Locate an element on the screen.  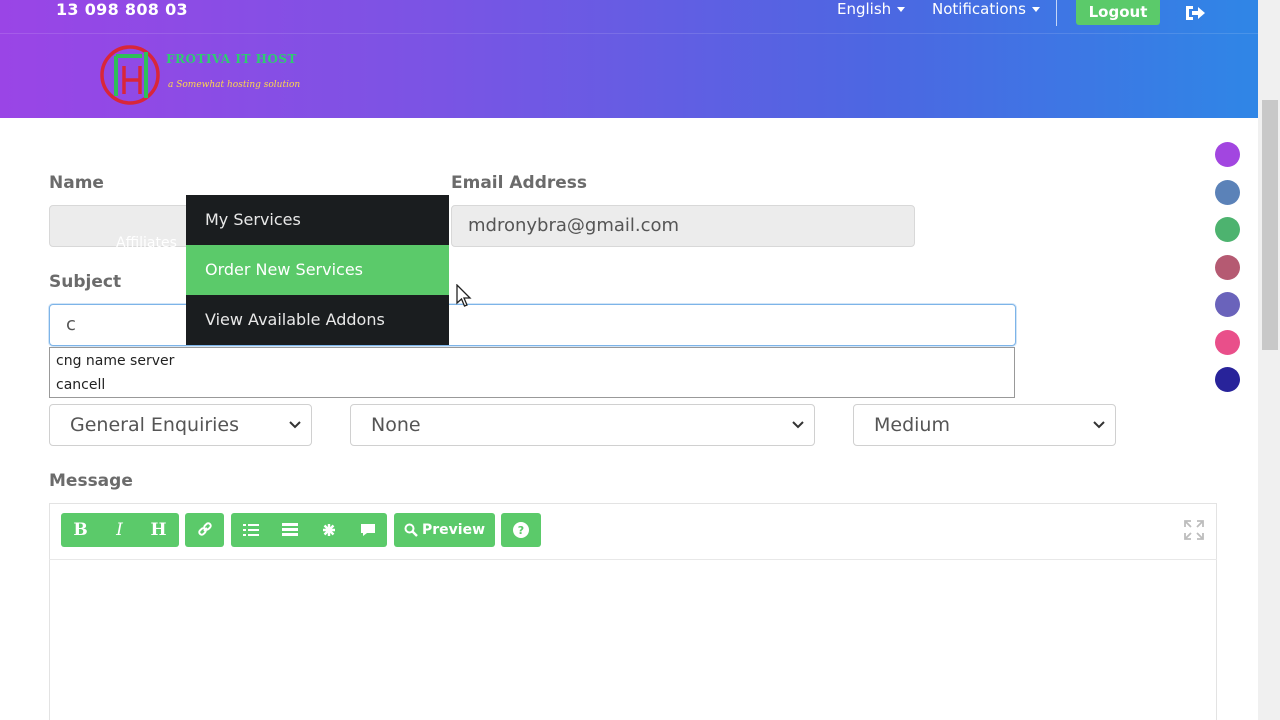
help-button: ? is located at coordinates (521, 530).